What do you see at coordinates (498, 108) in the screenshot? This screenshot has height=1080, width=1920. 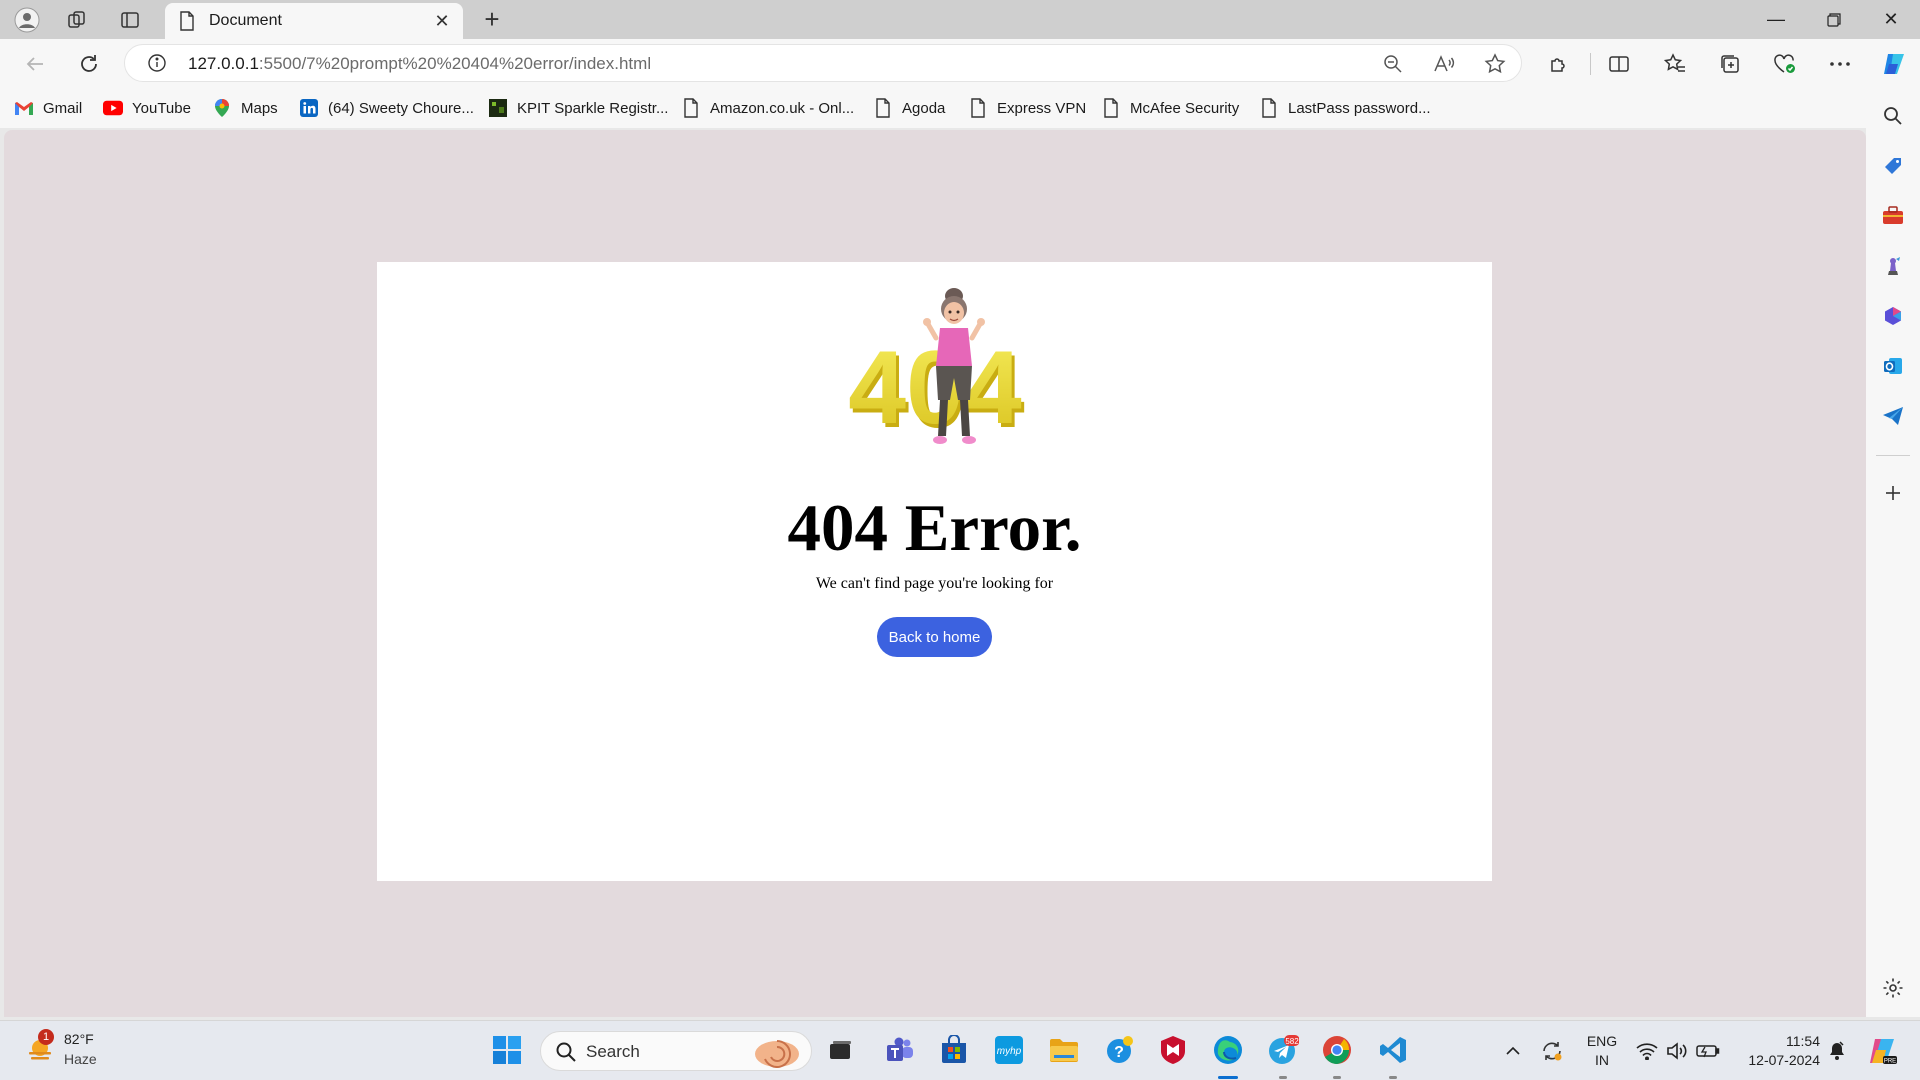 I see `kpit-icon` at bounding box center [498, 108].